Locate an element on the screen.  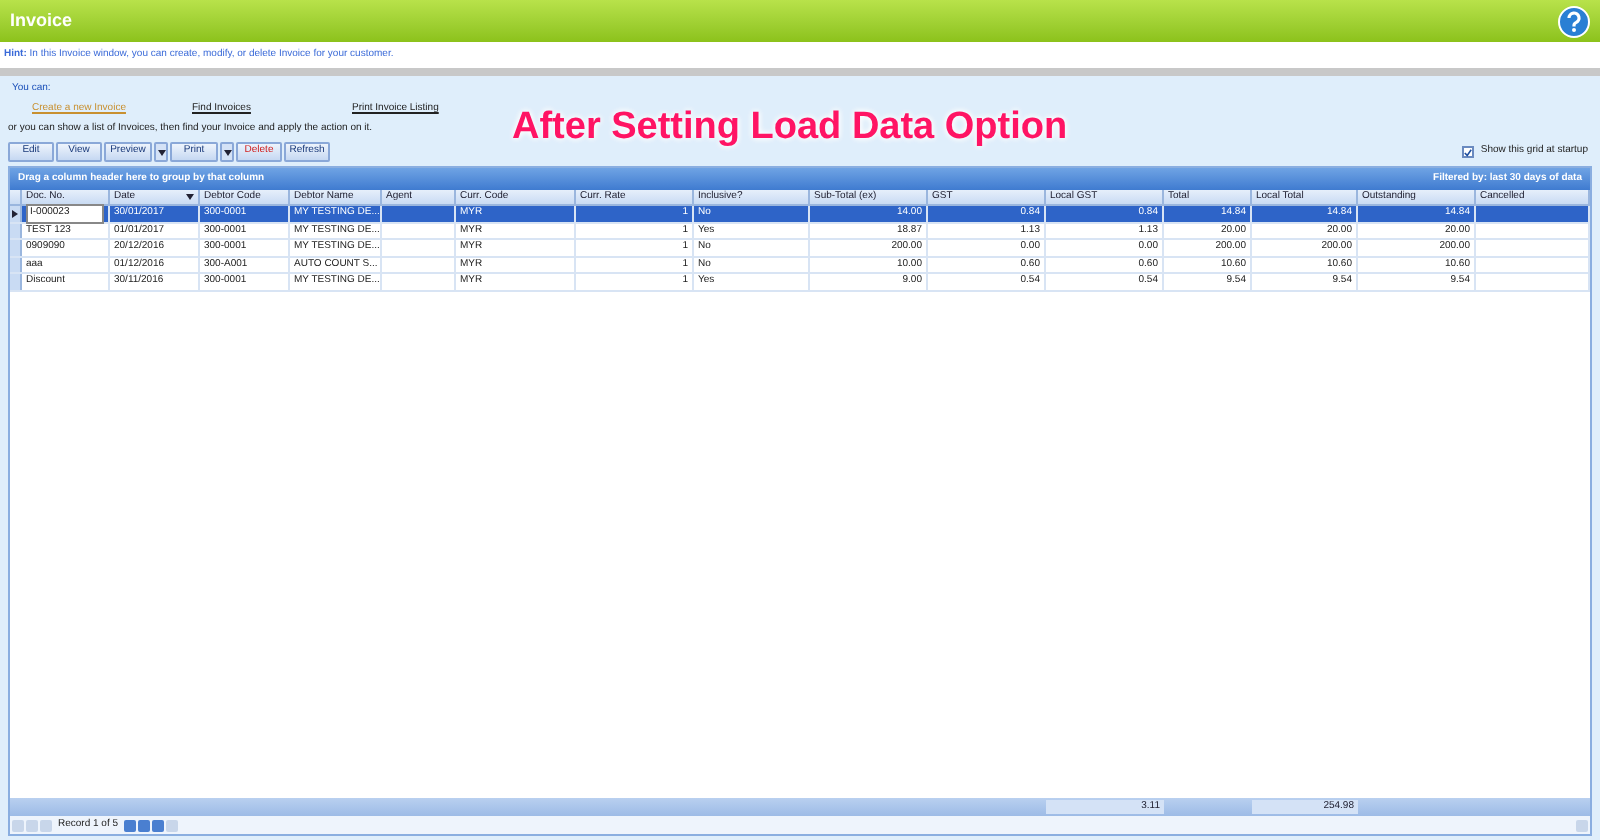
help-icon is located at coordinates (1574, 21).